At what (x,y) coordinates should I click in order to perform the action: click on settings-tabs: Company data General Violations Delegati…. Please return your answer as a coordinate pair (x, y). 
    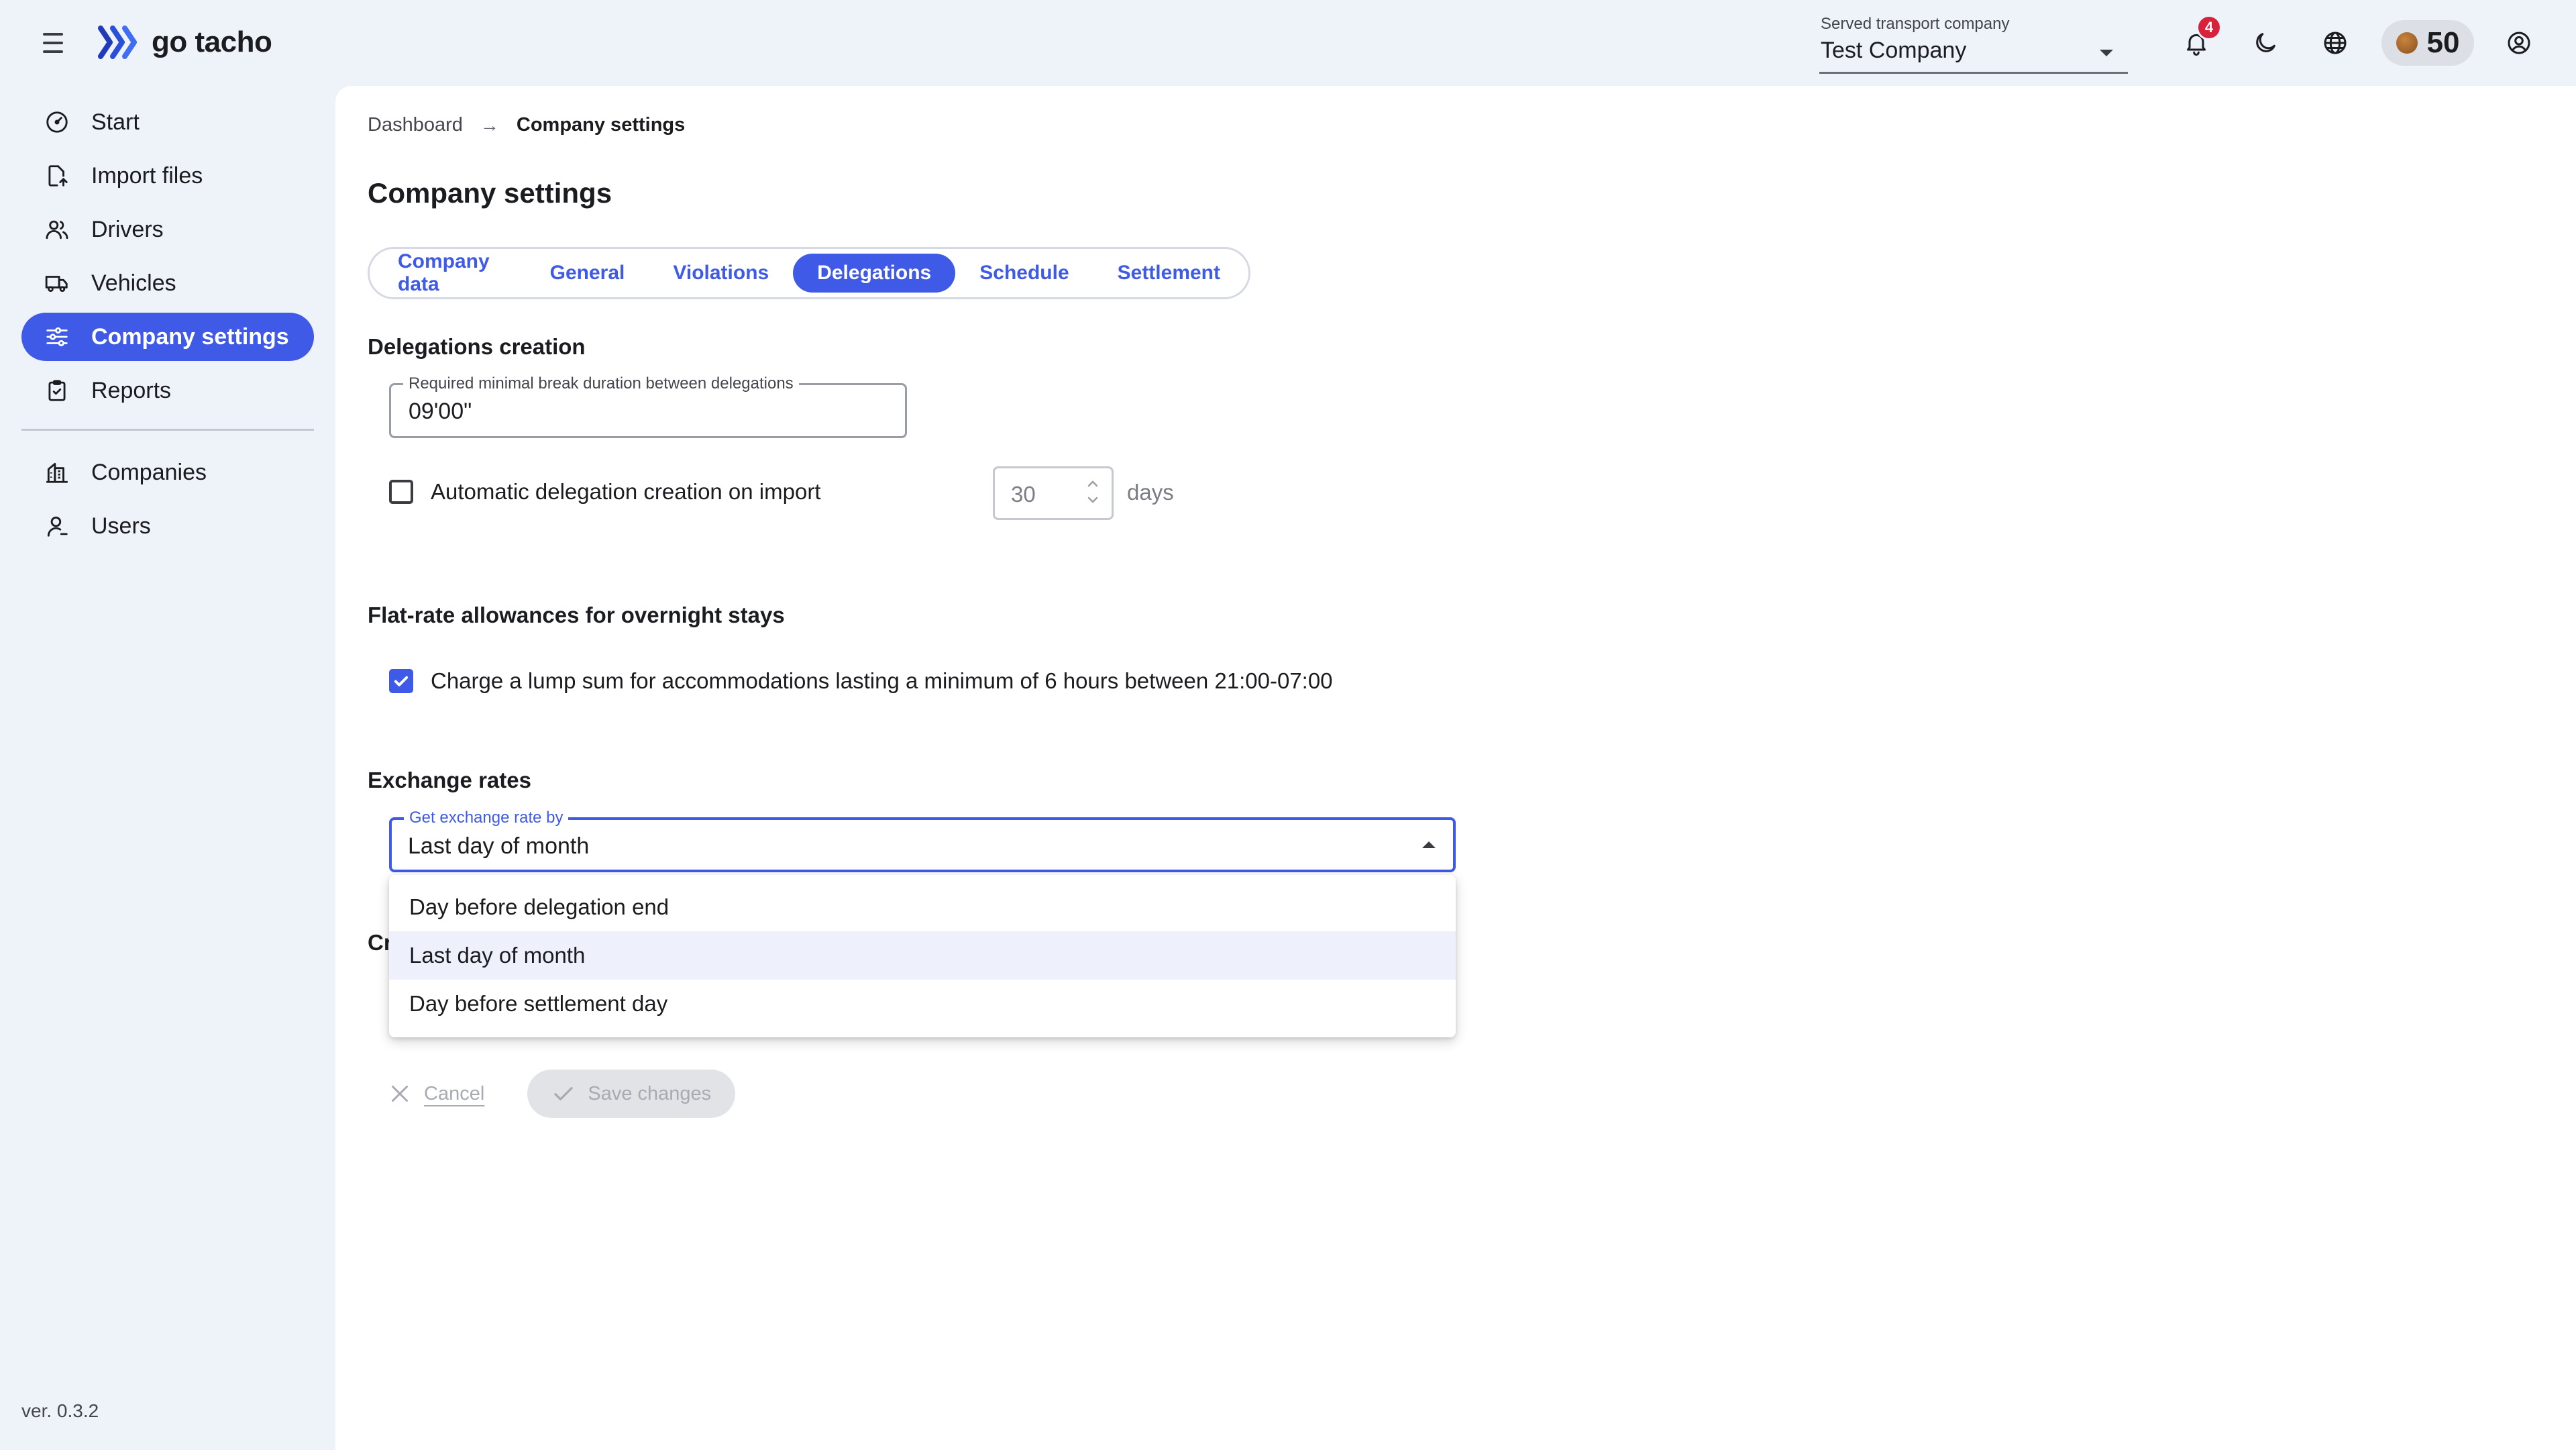
    Looking at the image, I should click on (809, 273).